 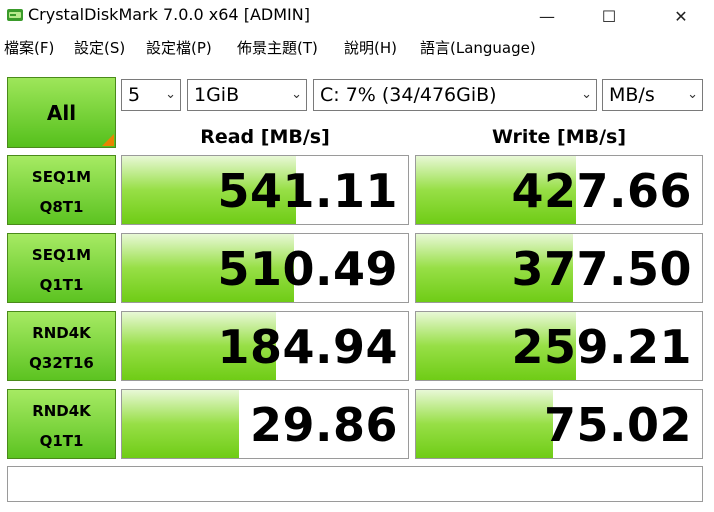 I want to click on all-run-button: All, so click(x=61, y=112).